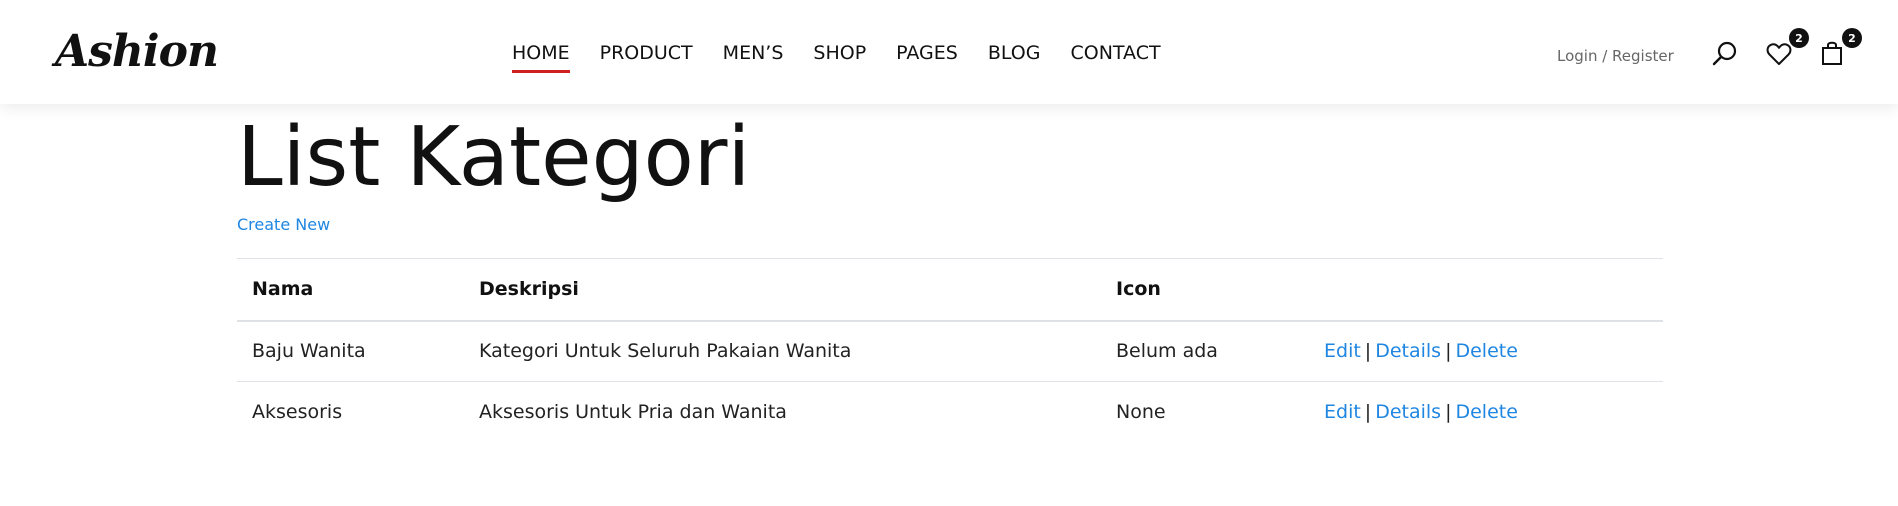 This screenshot has height=506, width=1898. What do you see at coordinates (839, 53) in the screenshot?
I see `nav-item-shop: SHOP` at bounding box center [839, 53].